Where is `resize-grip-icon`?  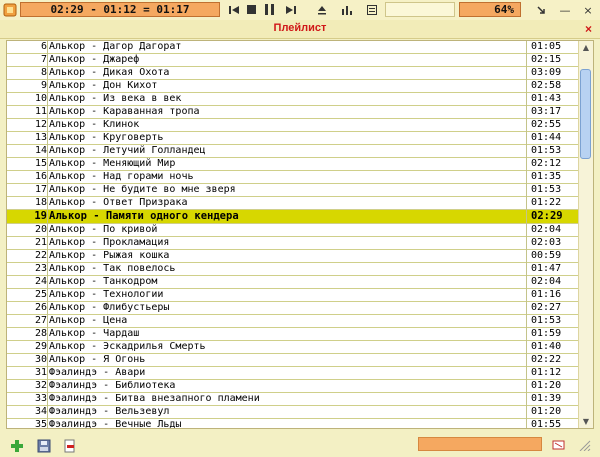 resize-grip-icon is located at coordinates (585, 445).